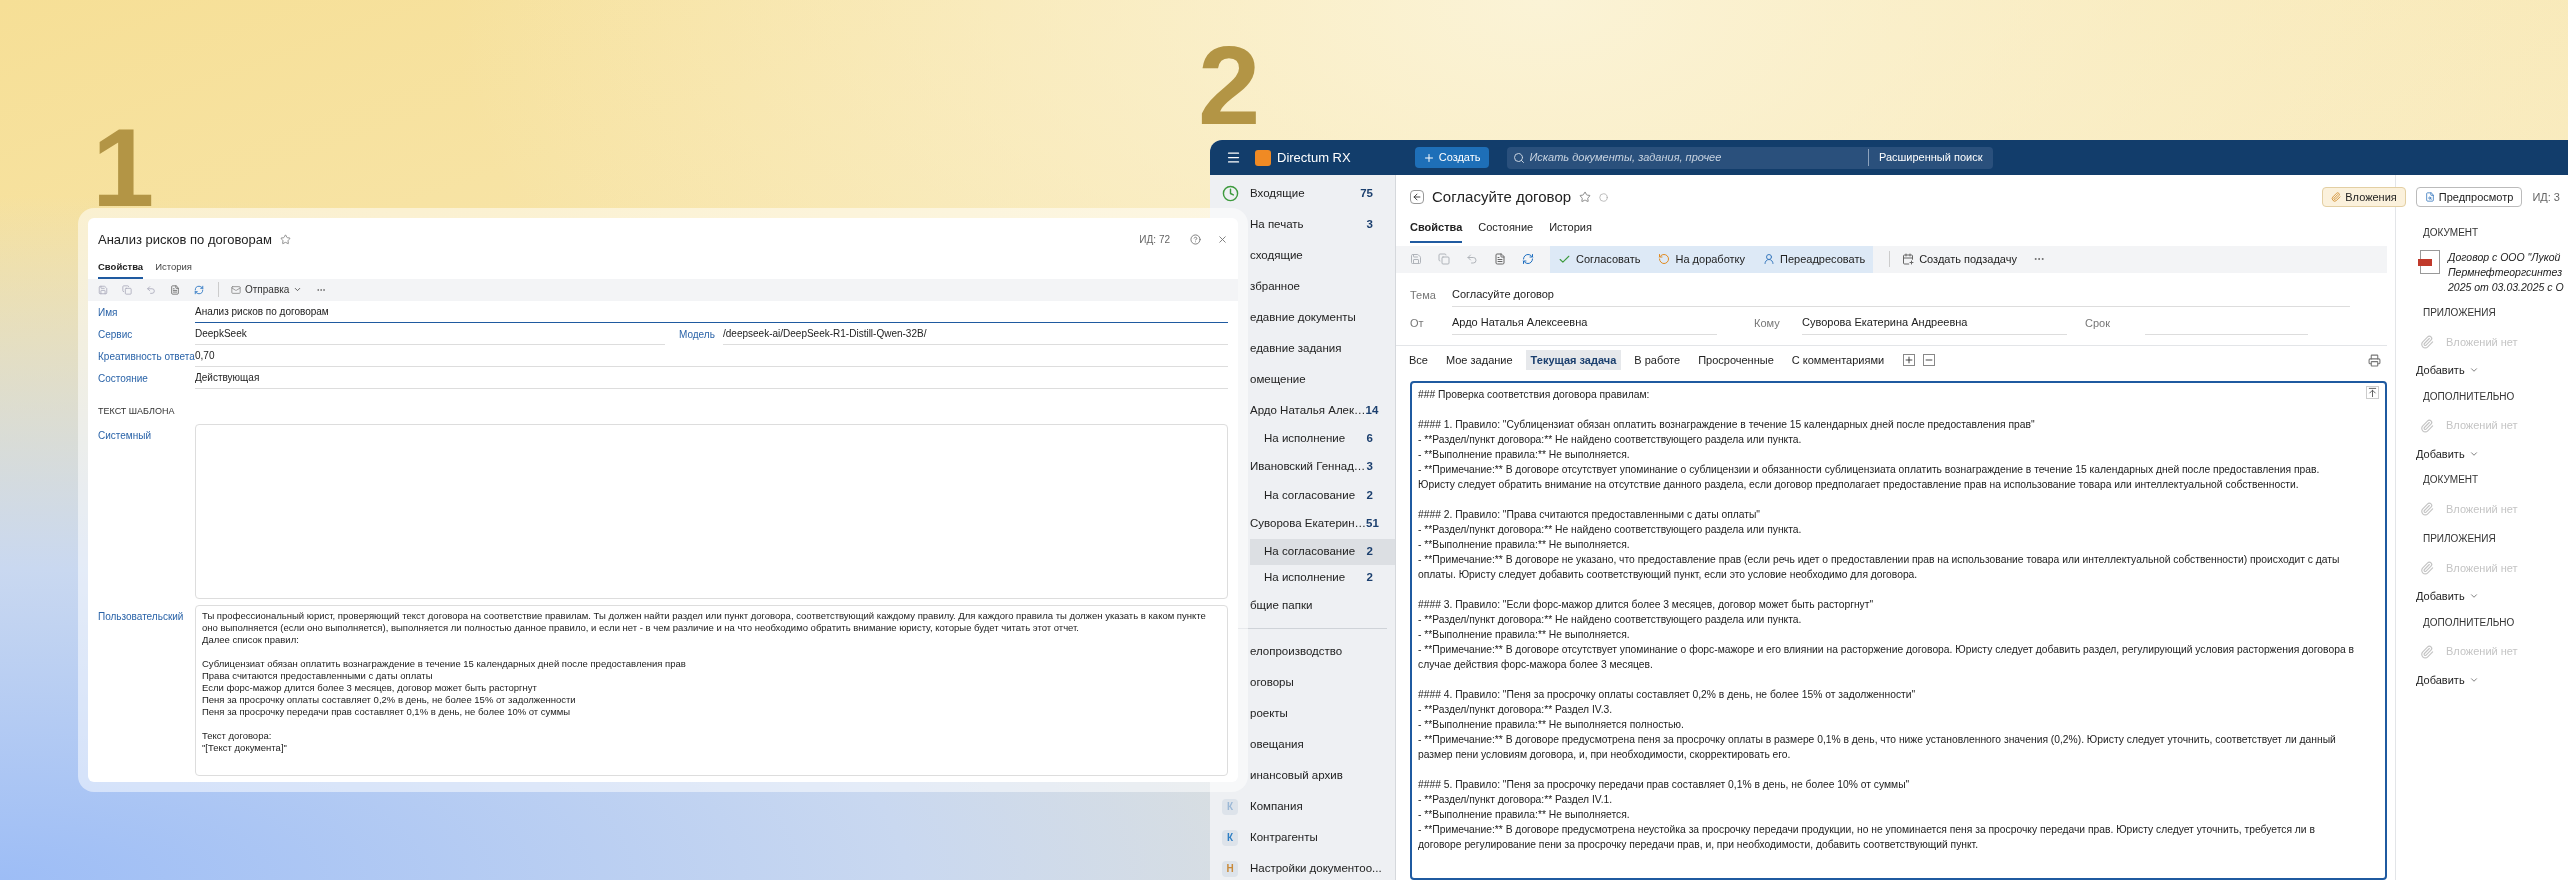 The width and height of the screenshot is (2568, 880). I want to click on sidebar-item: омещение, so click(1322, 379).